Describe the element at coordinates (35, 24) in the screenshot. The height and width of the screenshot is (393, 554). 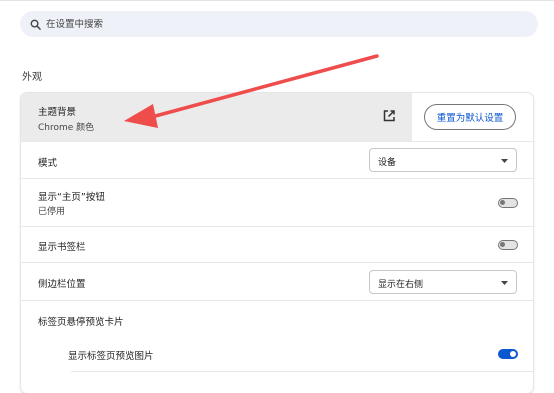
I see `search-icon` at that location.